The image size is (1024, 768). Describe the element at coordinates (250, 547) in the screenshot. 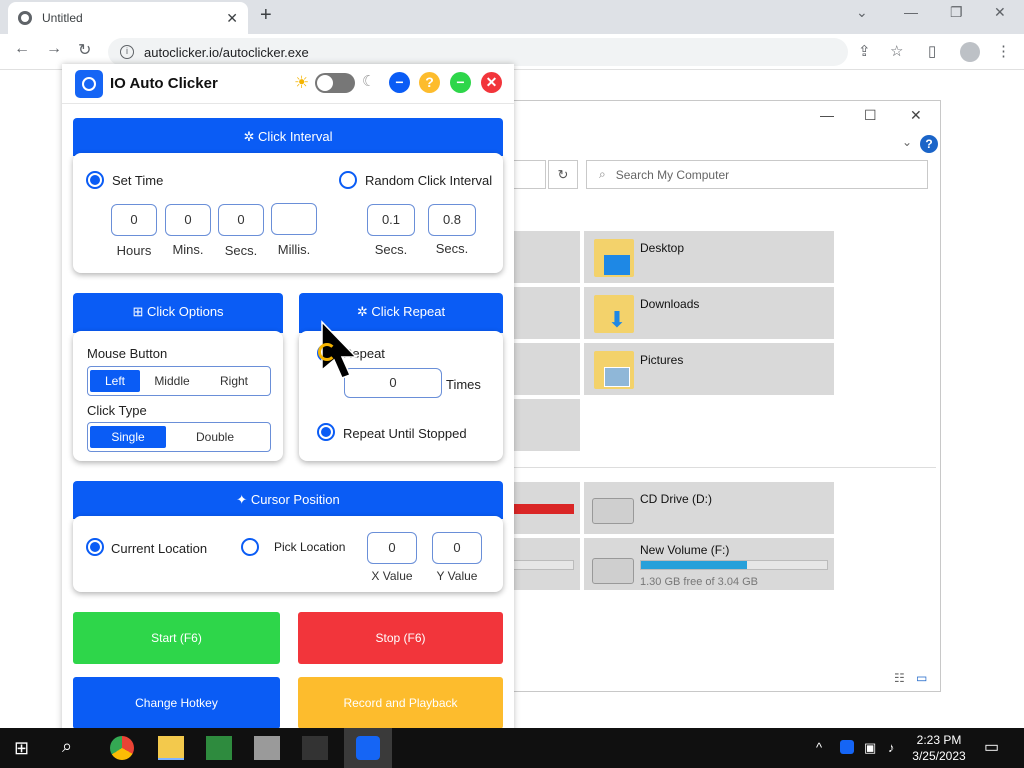

I see `pick-location-radio` at that location.